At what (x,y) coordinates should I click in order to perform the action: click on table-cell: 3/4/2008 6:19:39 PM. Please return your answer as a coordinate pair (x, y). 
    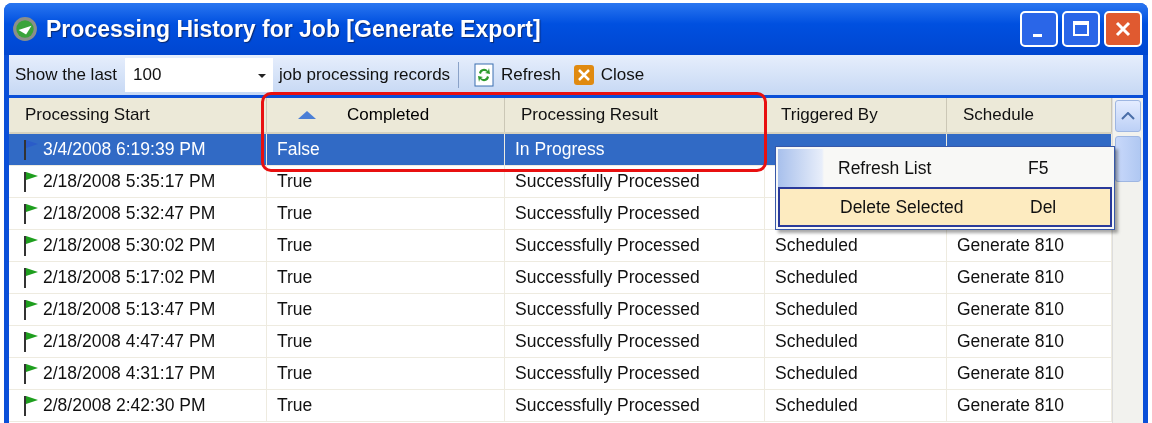
    Looking at the image, I should click on (124, 149).